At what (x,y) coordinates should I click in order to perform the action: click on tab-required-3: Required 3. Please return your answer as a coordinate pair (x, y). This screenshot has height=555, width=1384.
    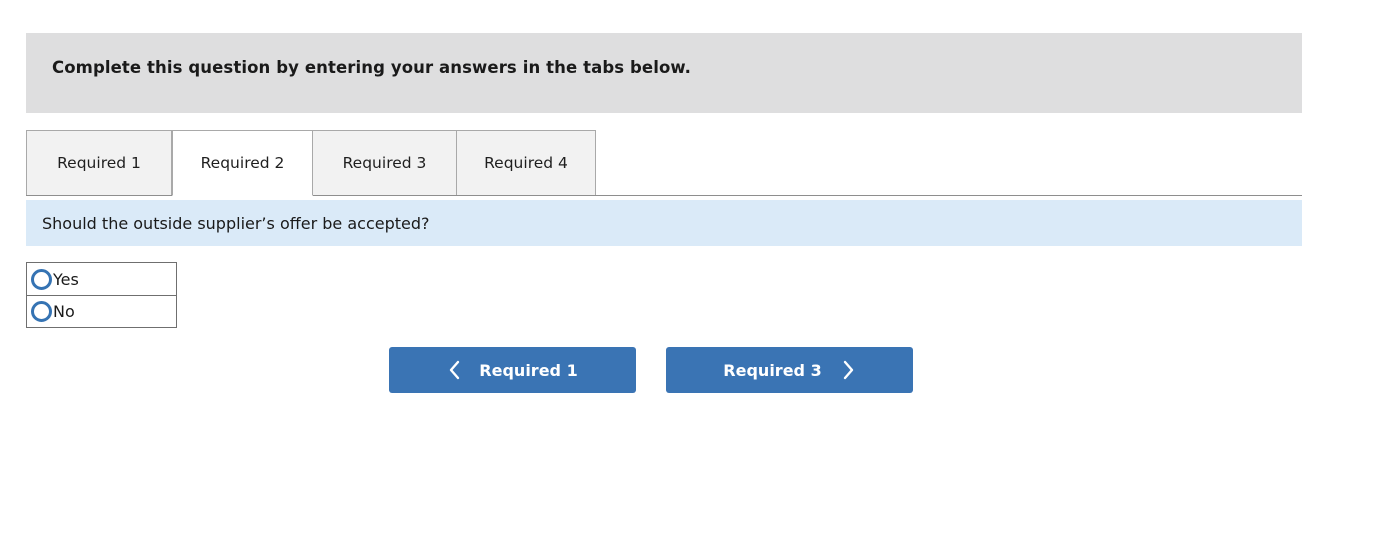
    Looking at the image, I should click on (384, 162).